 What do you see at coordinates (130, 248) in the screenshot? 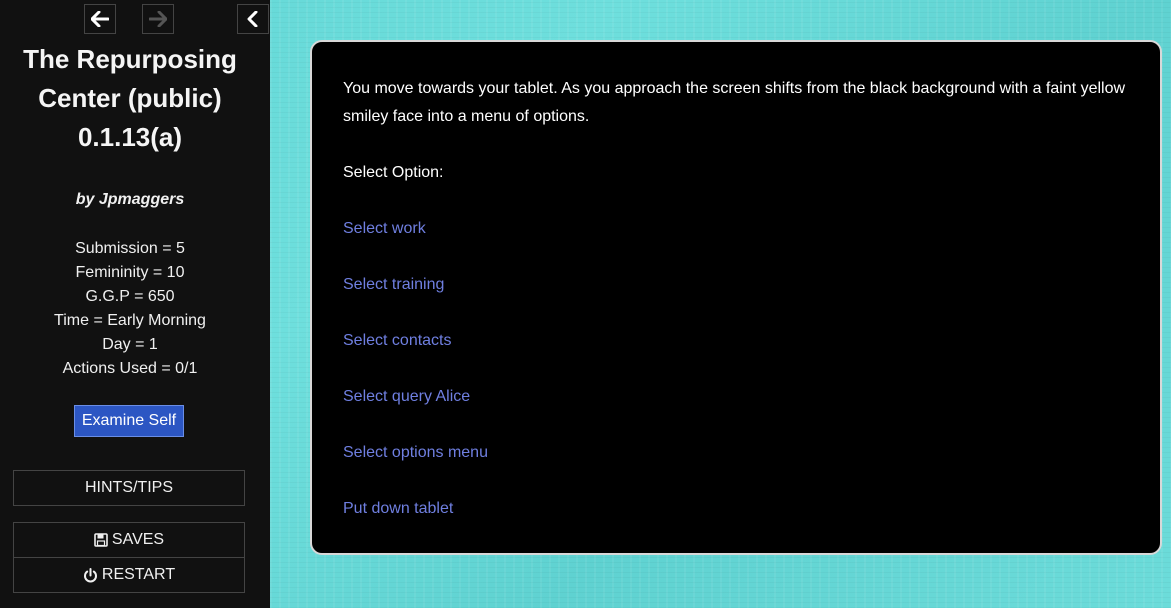
I see `stat-submission: Submission = 5` at bounding box center [130, 248].